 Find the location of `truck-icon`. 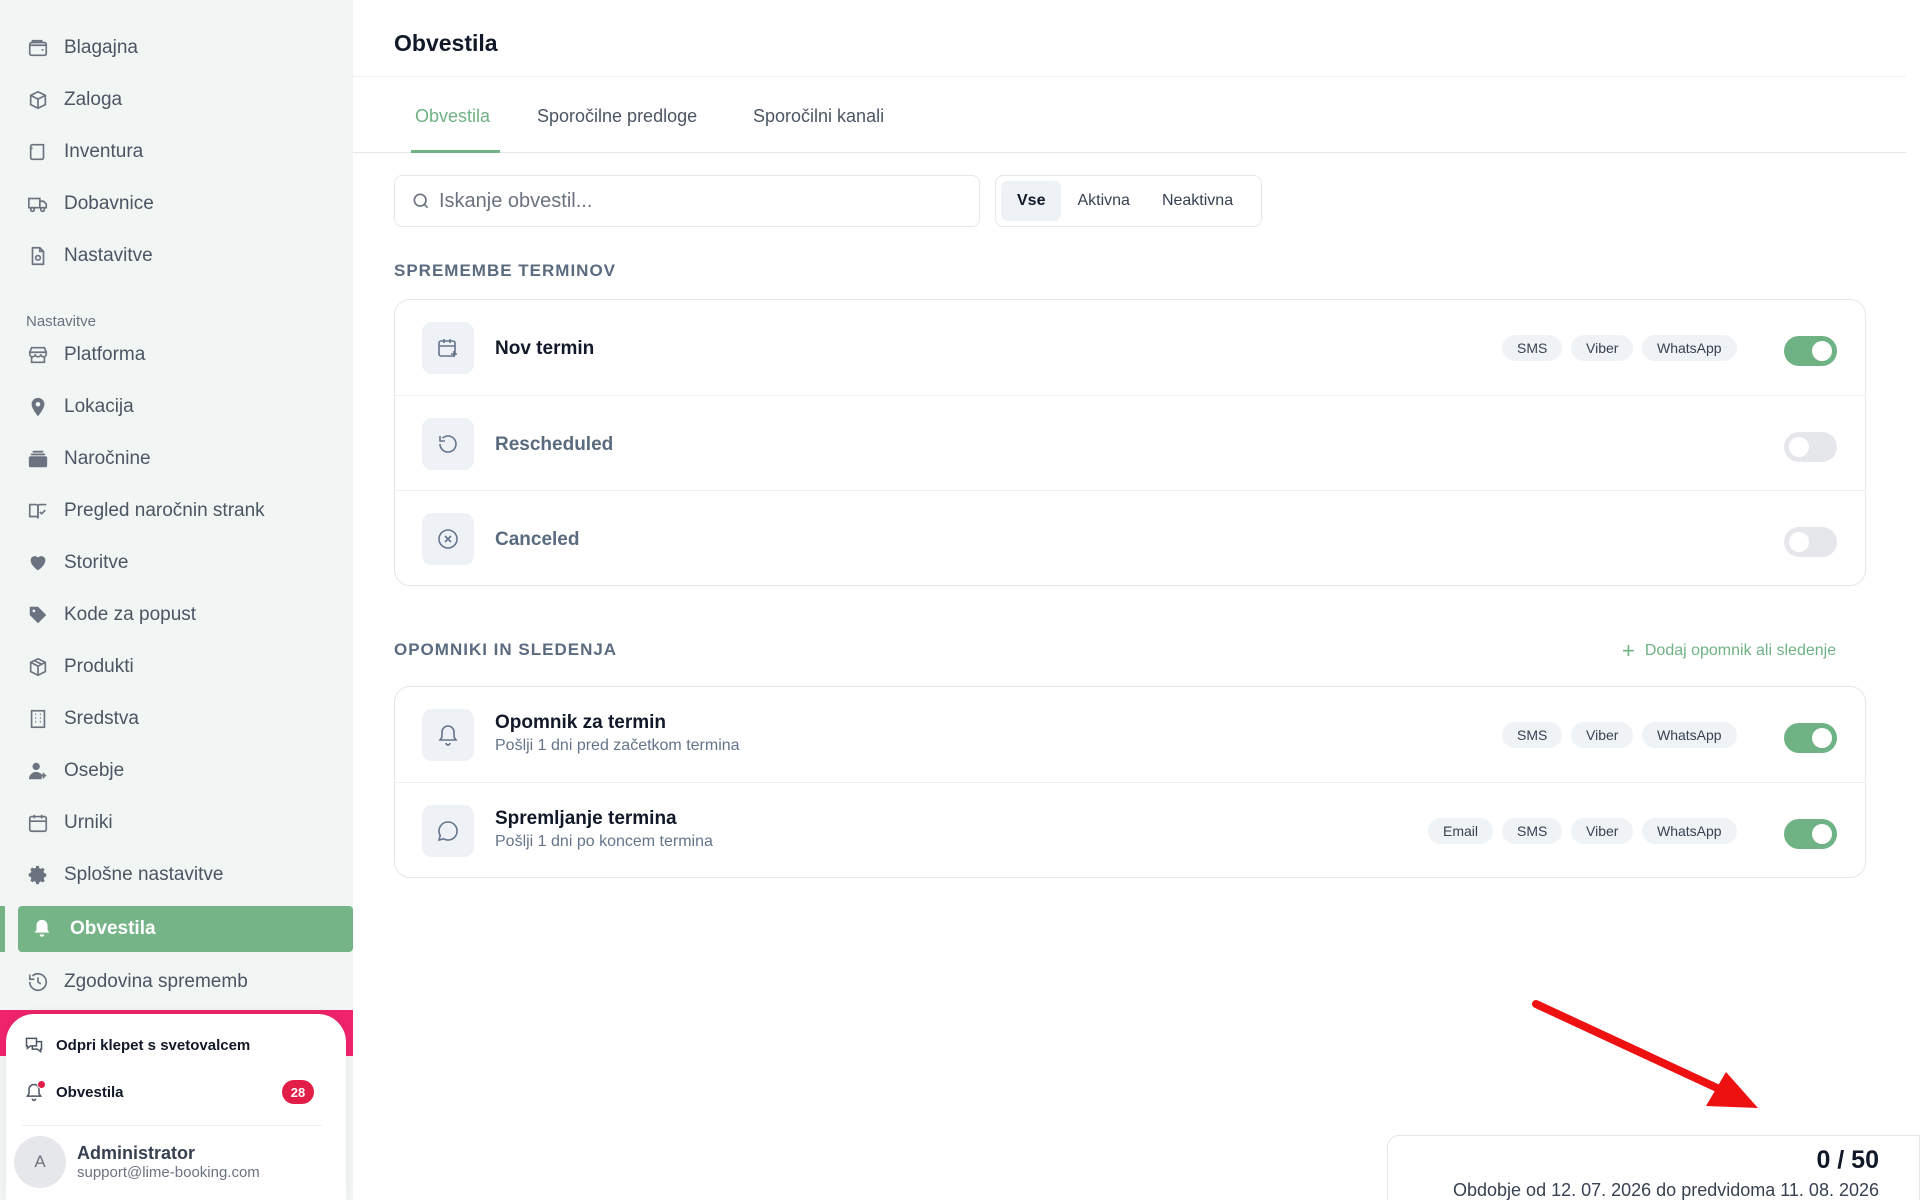

truck-icon is located at coordinates (38, 204).